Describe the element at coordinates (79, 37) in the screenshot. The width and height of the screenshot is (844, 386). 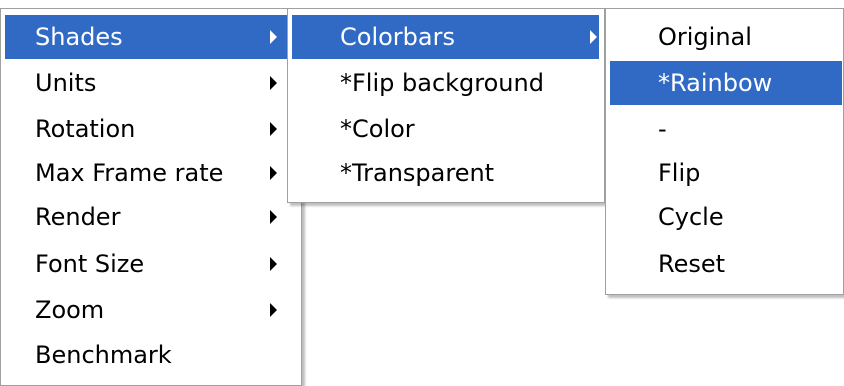
I see `menu-item-label: Shades` at that location.